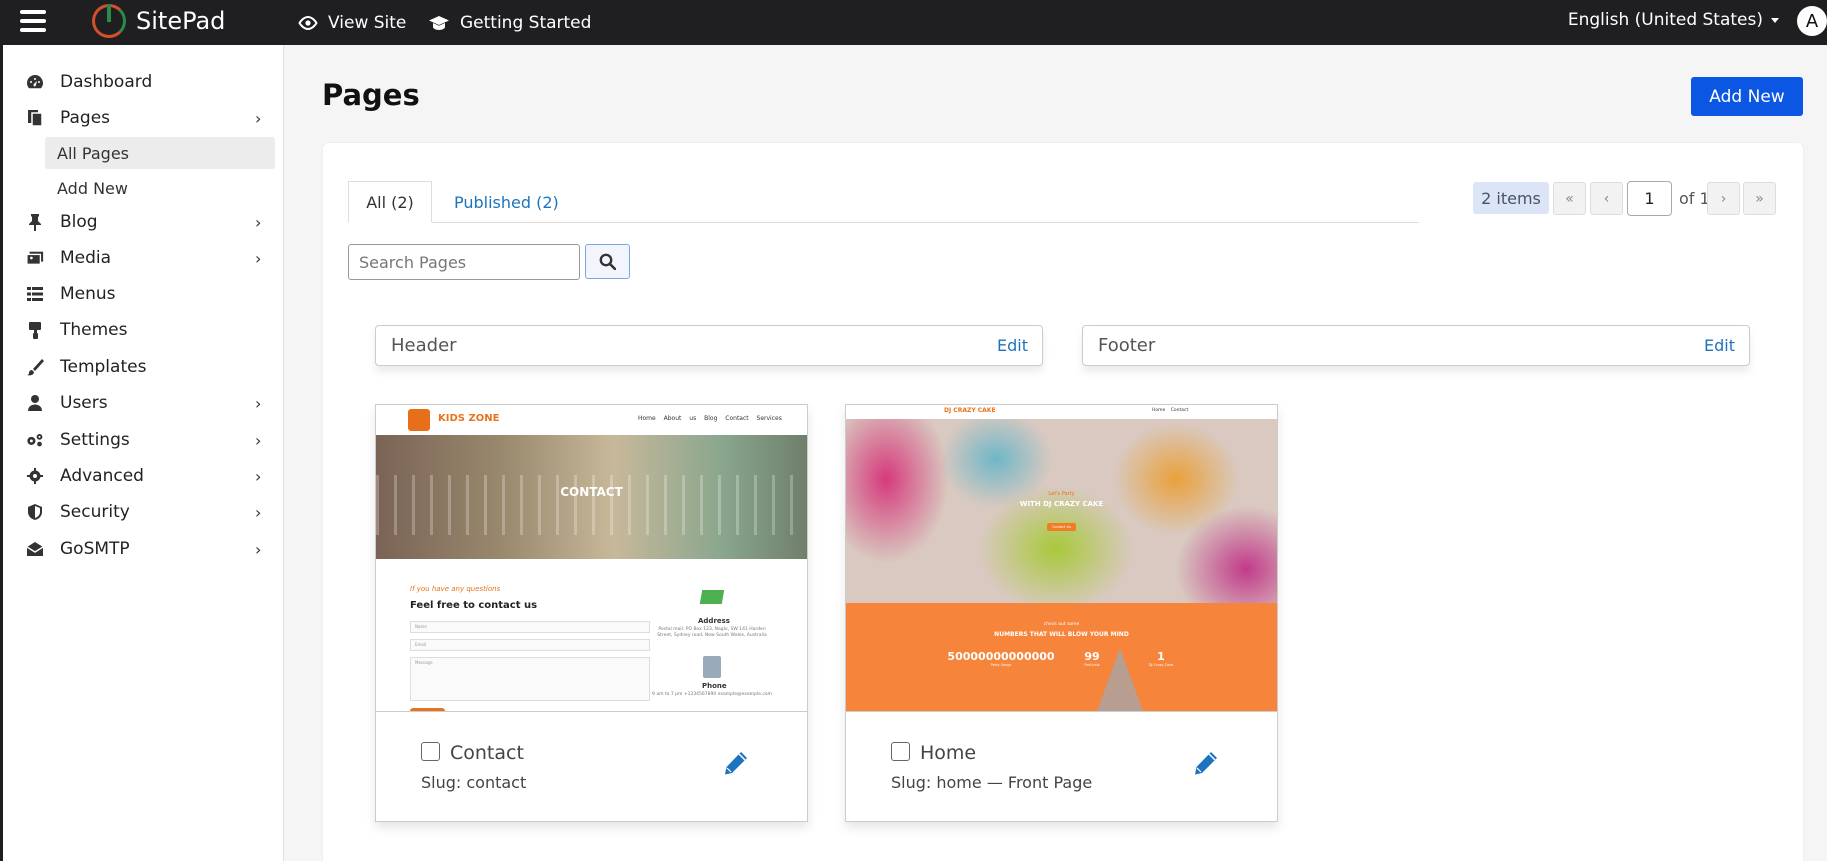  What do you see at coordinates (33, 21) in the screenshot?
I see `hamburger-menu-icon` at bounding box center [33, 21].